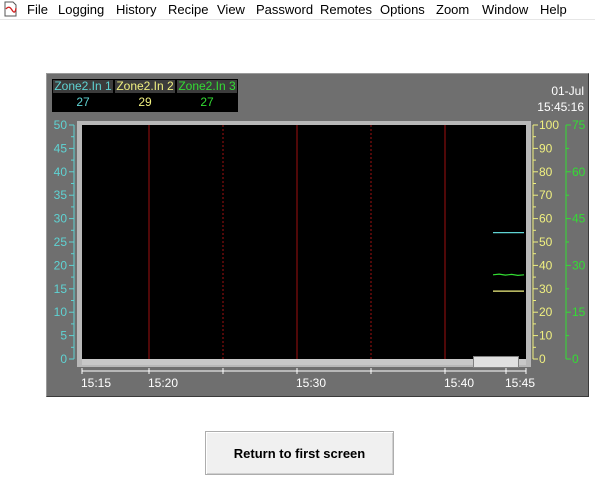 This screenshot has height=481, width=595. Describe the element at coordinates (402, 9) in the screenshot. I see `menu-options: Options` at that location.